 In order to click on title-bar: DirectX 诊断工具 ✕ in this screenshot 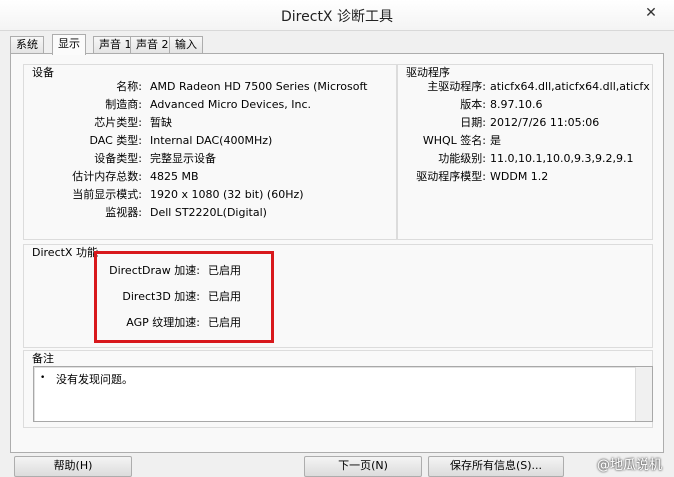, I will do `click(337, 15)`.